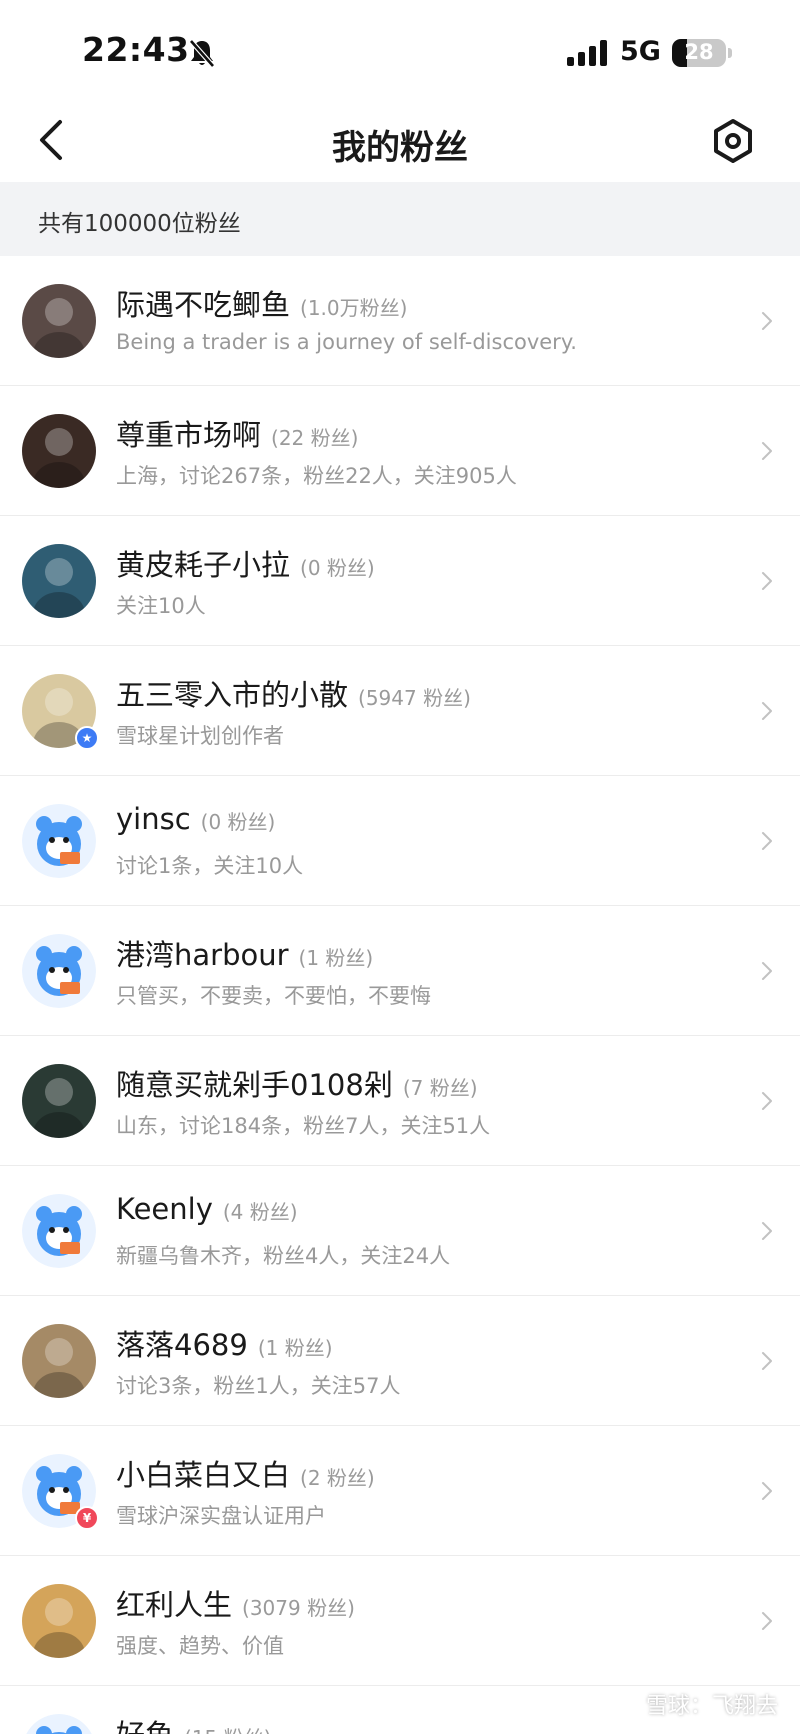 This screenshot has width=800, height=1734. Describe the element at coordinates (711, 1706) in the screenshot. I see `watermark: 雪球：飞翔去` at that location.